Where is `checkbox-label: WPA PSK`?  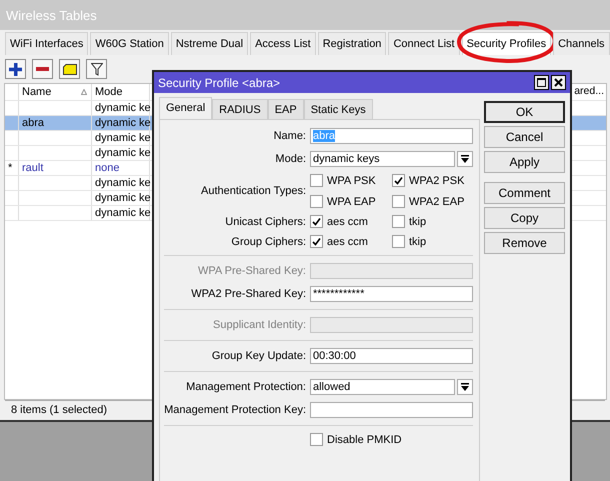
checkbox-label: WPA PSK is located at coordinates (351, 180).